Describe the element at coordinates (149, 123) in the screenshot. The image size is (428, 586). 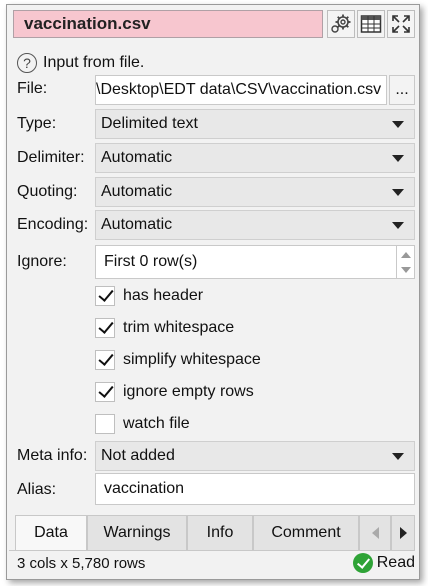
I see `type-value: Delimited text` at that location.